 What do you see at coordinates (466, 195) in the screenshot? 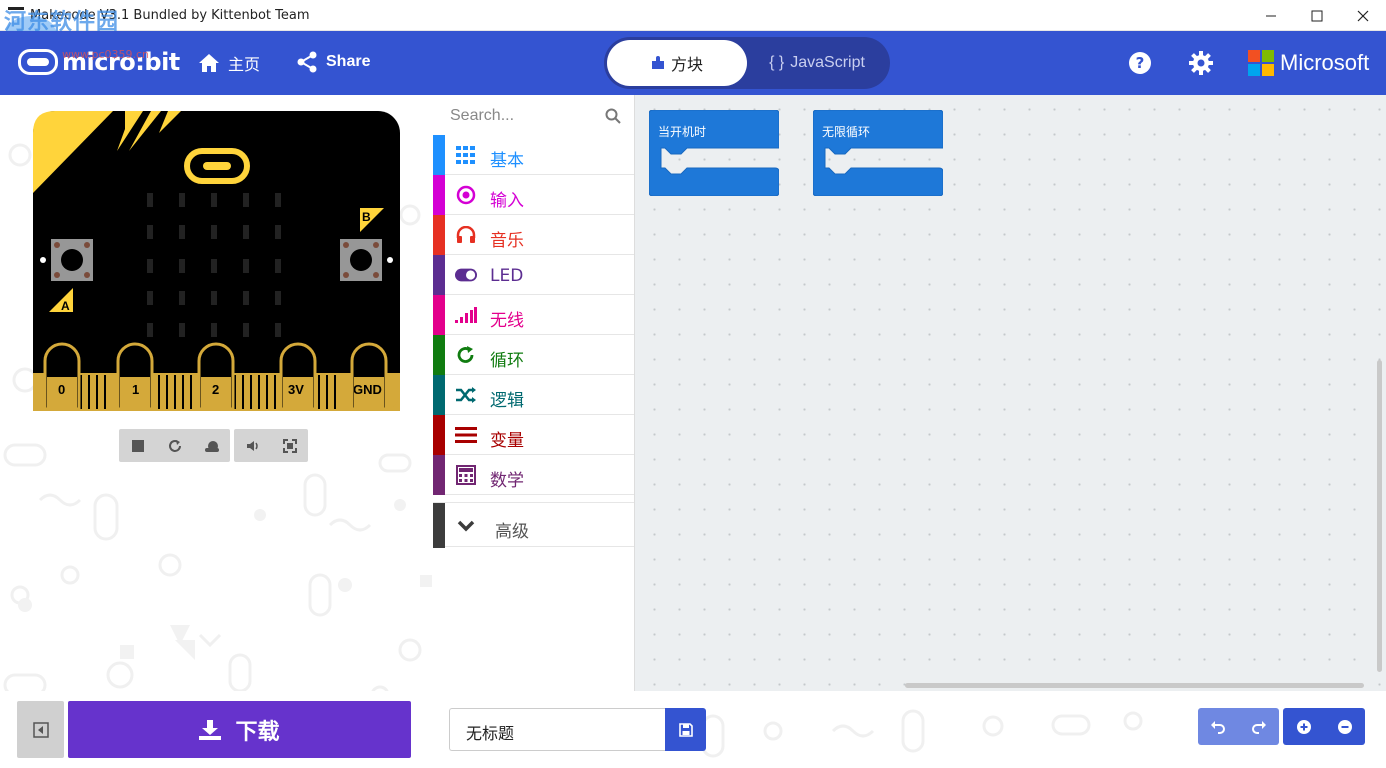
I see `target-icon` at bounding box center [466, 195].